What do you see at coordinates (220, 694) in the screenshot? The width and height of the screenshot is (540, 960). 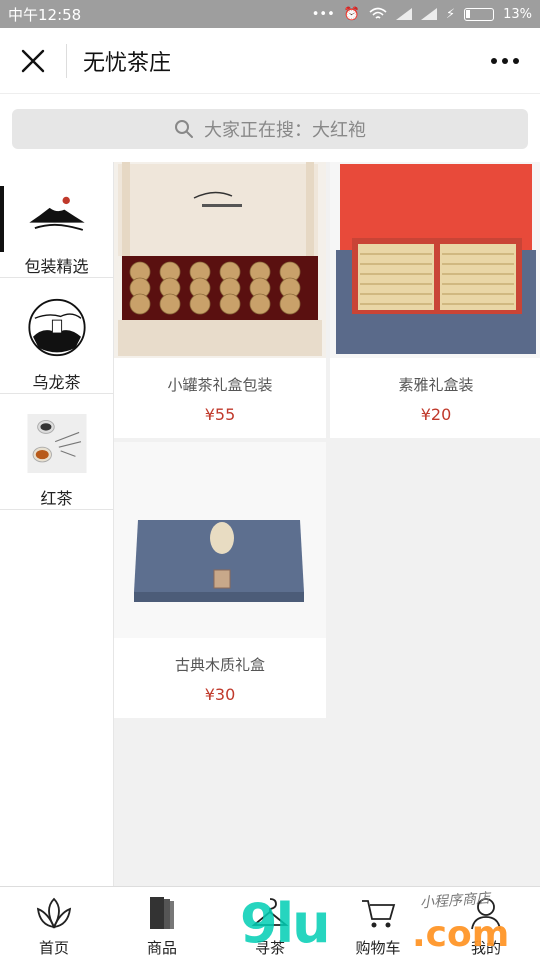 I see `product-price: ¥30` at bounding box center [220, 694].